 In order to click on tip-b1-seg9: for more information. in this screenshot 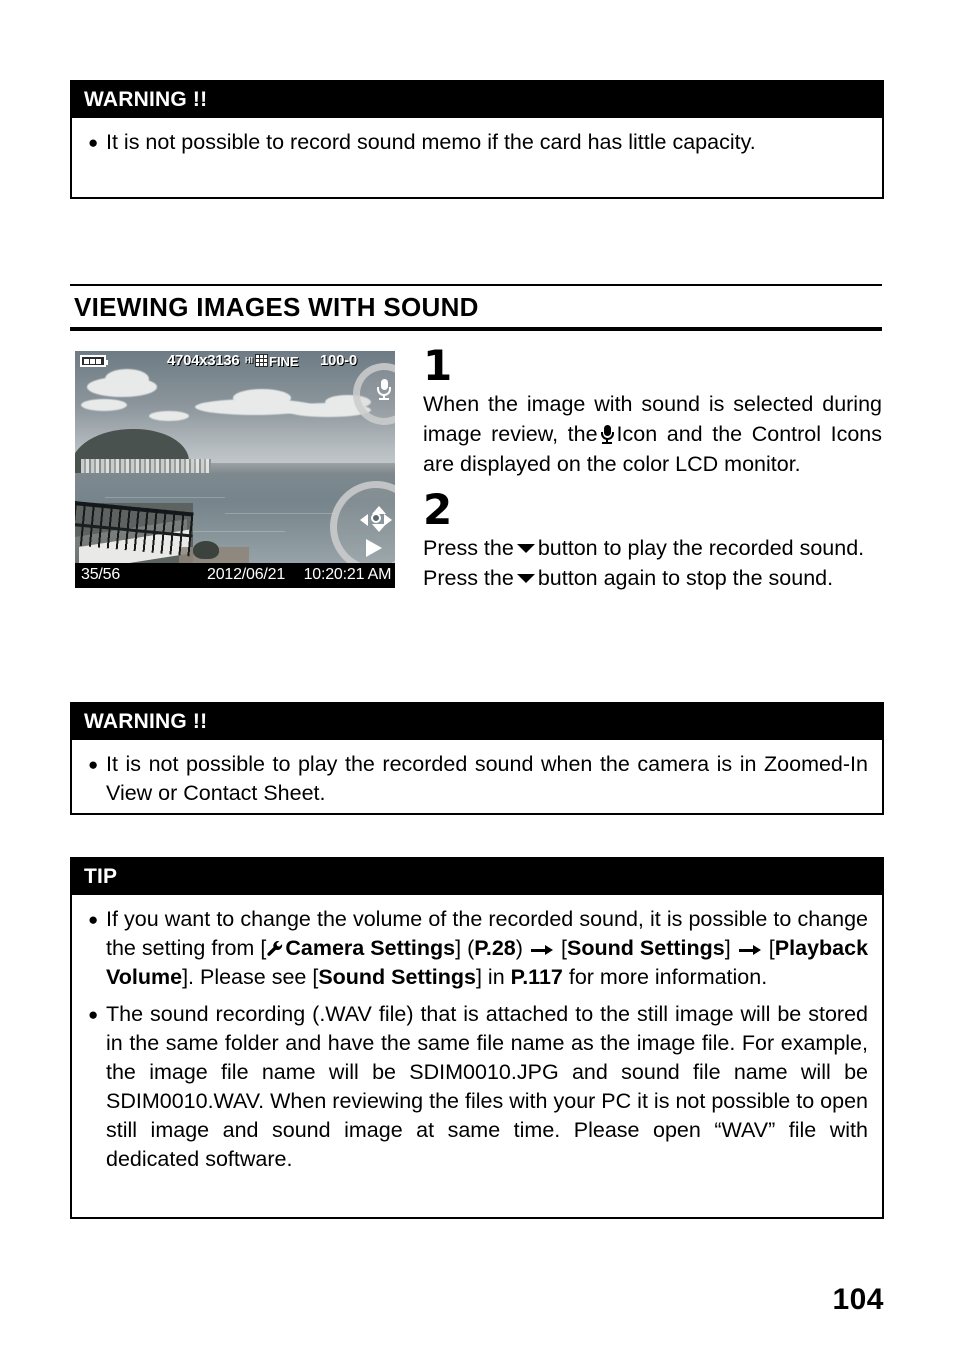, I will do `click(665, 977)`.